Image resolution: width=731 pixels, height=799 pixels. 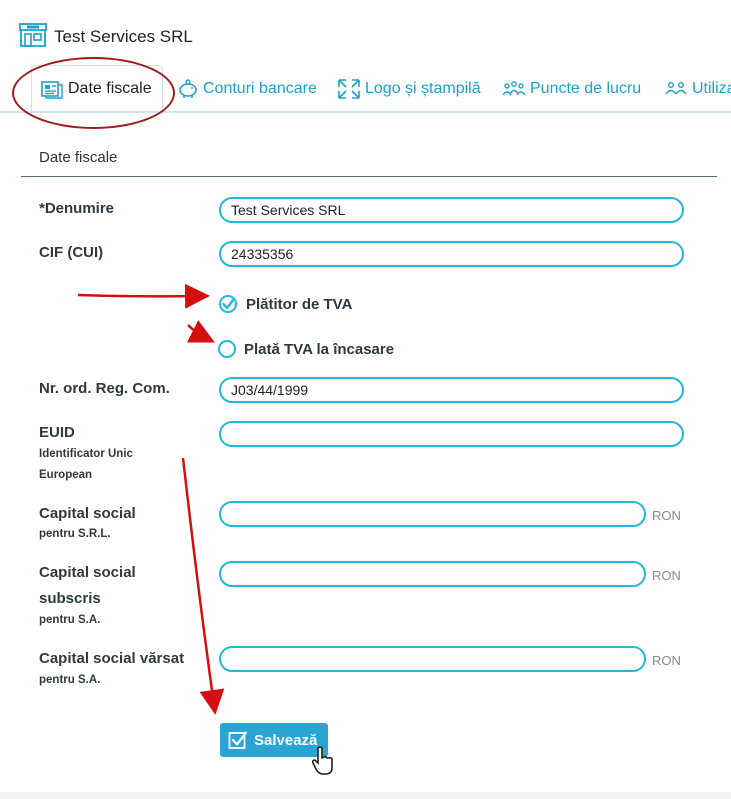 What do you see at coordinates (203, 586) in the screenshot?
I see `arrow-to-save-button` at bounding box center [203, 586].